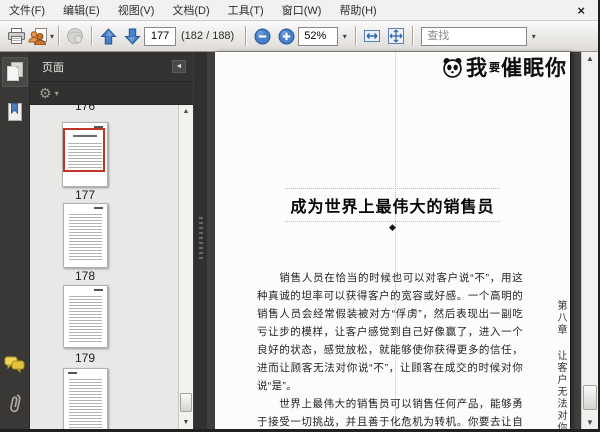 Image resolution: width=600 pixels, height=432 pixels. I want to click on navigation-icon-strip, so click(15, 240).